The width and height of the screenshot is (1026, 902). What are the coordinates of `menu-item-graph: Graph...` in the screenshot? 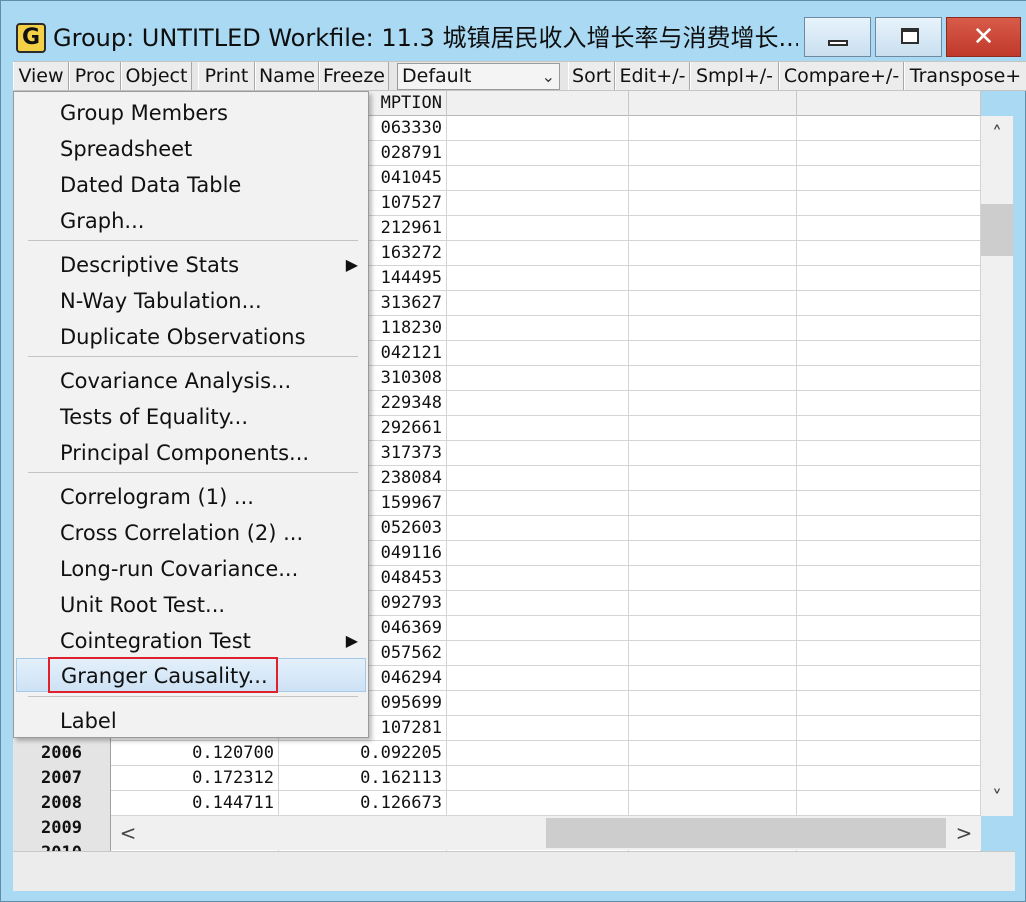 It's located at (191, 221).